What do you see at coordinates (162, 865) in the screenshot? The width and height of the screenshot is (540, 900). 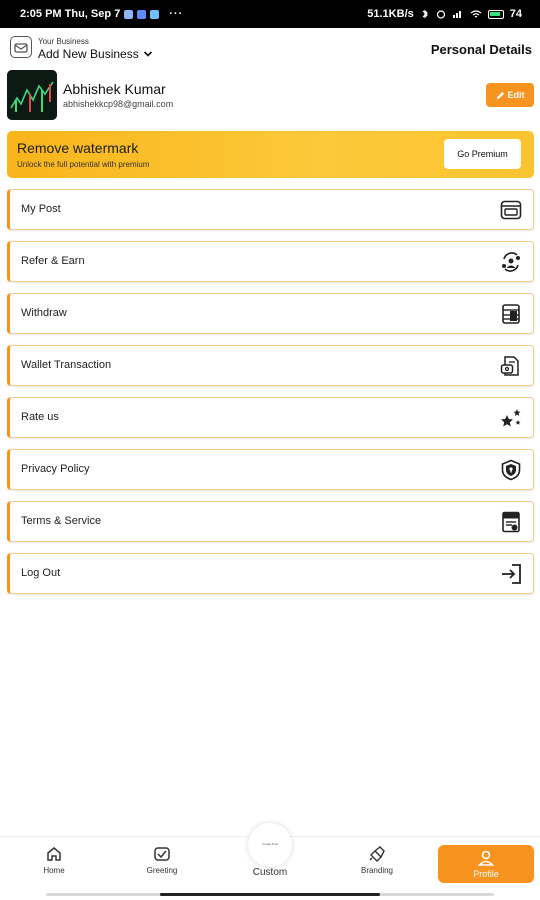 I see `nav-greeting: Greeting` at bounding box center [162, 865].